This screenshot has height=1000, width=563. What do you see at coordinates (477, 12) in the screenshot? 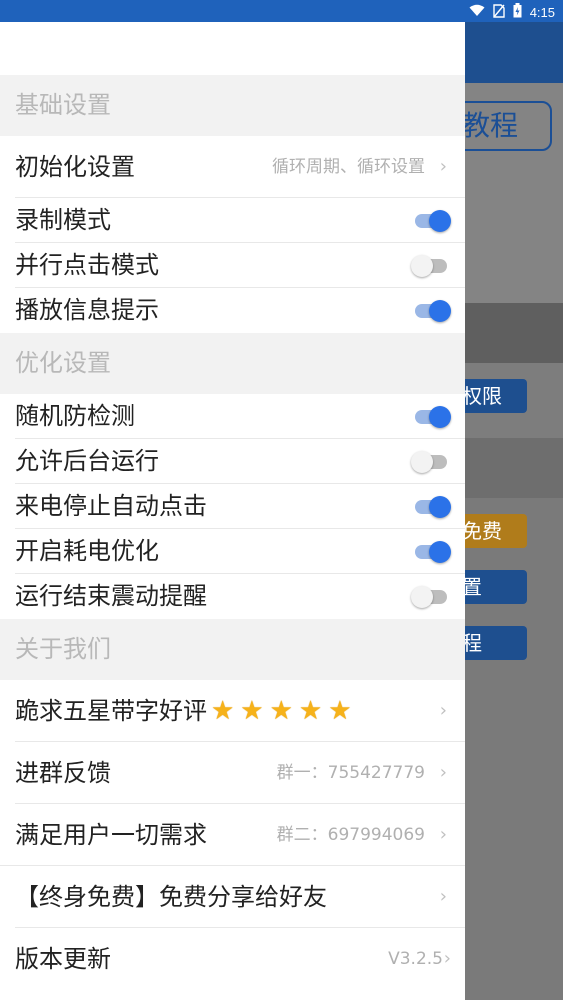
I see `wifi-icon` at bounding box center [477, 12].